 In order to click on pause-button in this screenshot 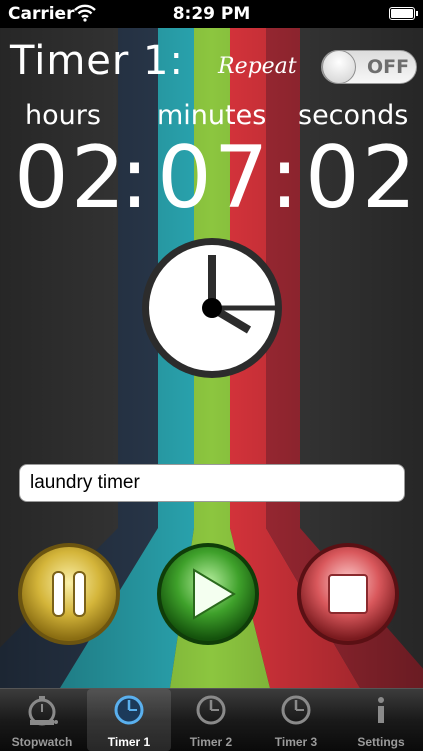, I will do `click(69, 594)`.